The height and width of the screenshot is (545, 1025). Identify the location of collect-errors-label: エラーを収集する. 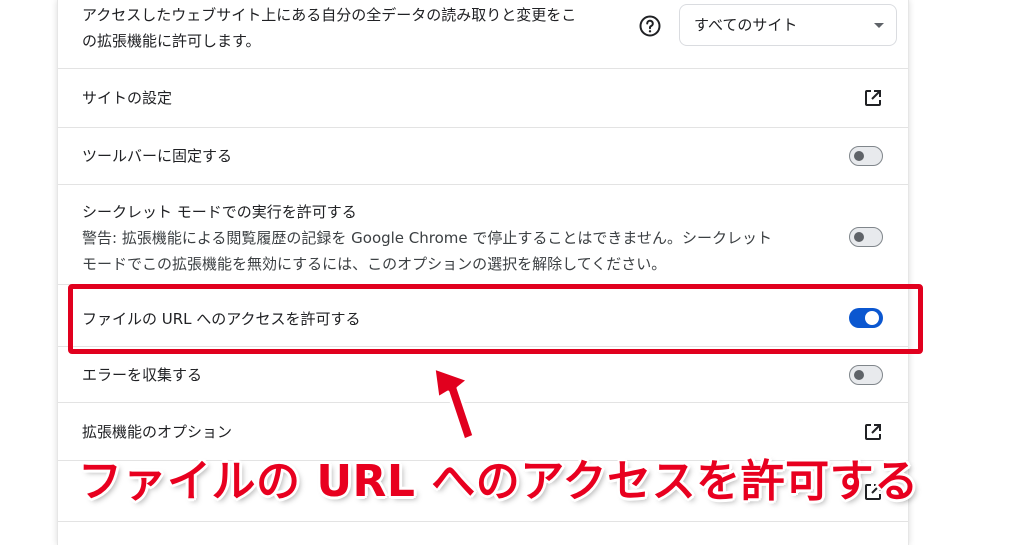
(142, 375).